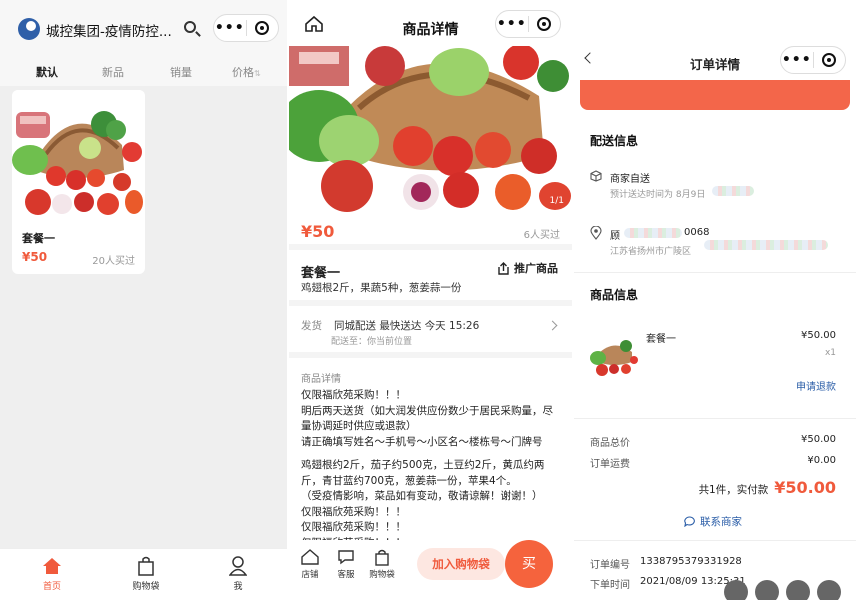 Image resolution: width=856 pixels, height=600 pixels. Describe the element at coordinates (829, 590) in the screenshot. I see `float-more-icon` at that location.